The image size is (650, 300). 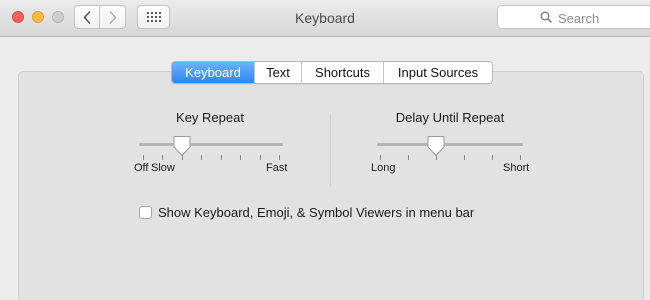 I want to click on section-divider, so click(x=330, y=150).